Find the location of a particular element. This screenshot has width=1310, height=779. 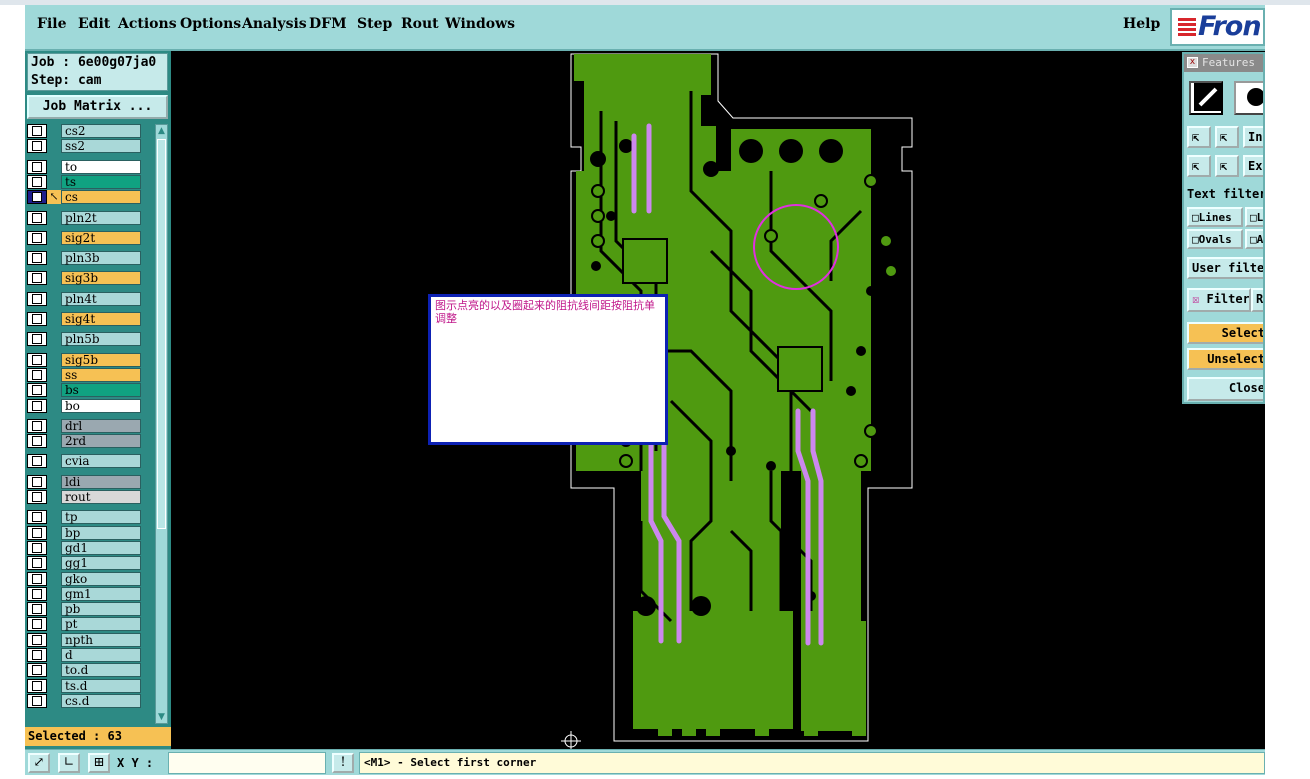

layer-row-sig3b: sig3b is located at coordinates (85, 278).